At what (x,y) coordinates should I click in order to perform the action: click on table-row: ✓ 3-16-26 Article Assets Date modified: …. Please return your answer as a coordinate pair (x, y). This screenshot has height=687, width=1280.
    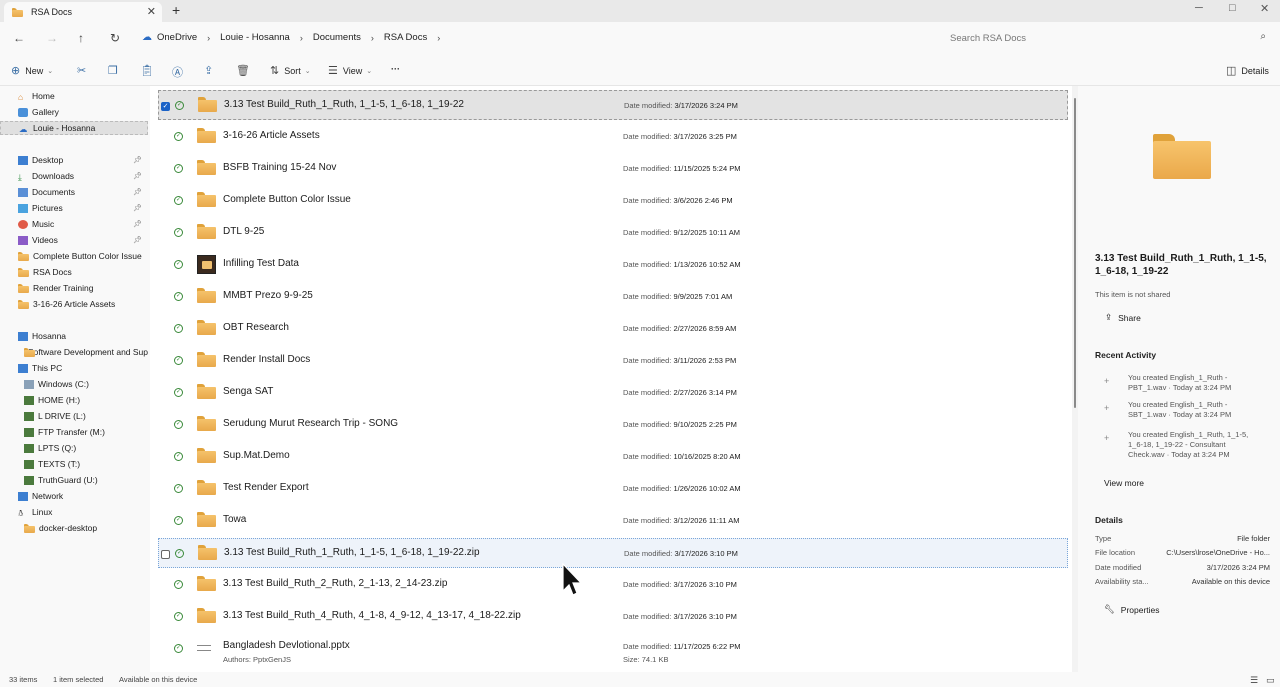
    Looking at the image, I should click on (613, 137).